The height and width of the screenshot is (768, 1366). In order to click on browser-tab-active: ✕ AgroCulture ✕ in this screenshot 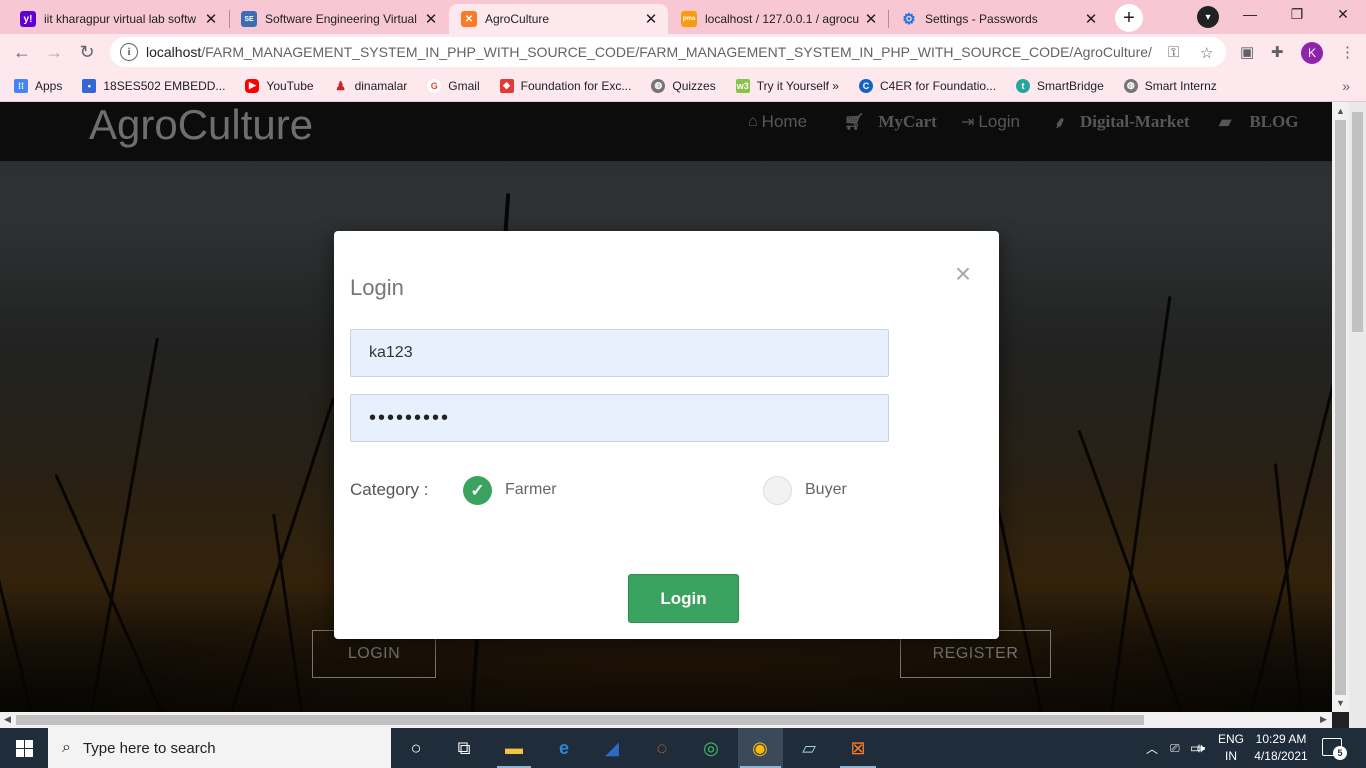, I will do `click(558, 19)`.